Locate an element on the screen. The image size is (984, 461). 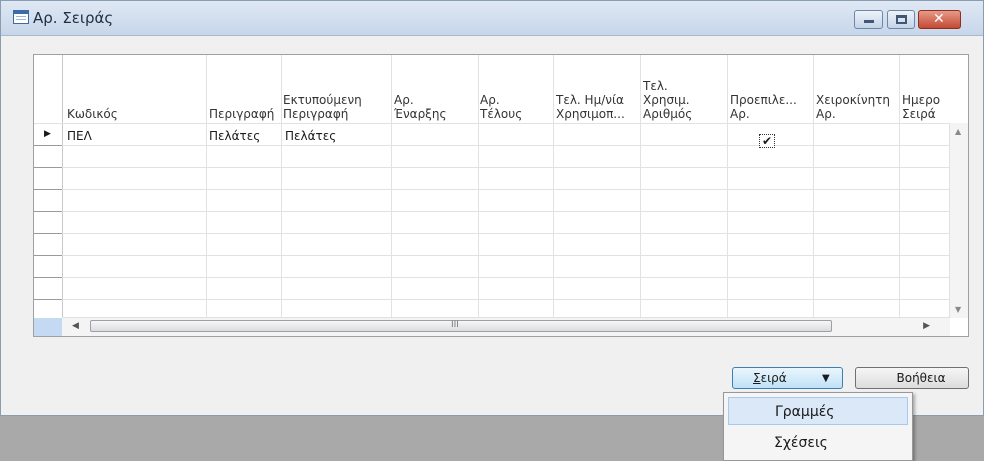
column-header-manual-nos: Χειροκίνητη Αρ. is located at coordinates (853, 107).